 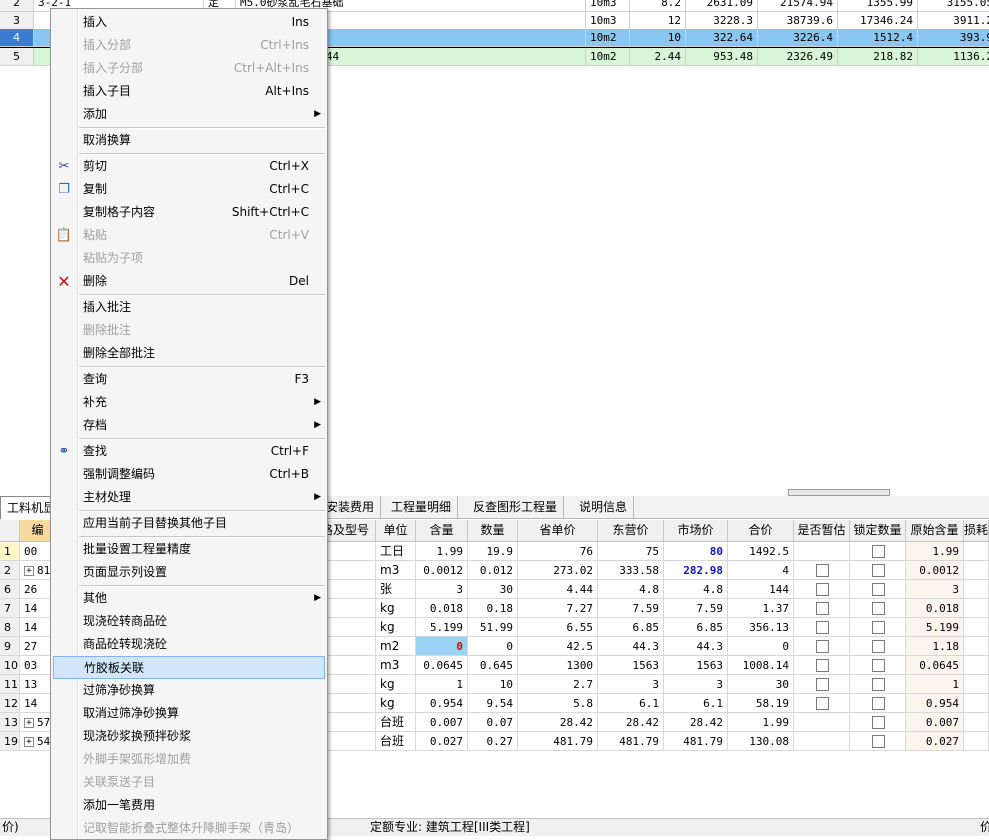 What do you see at coordinates (761, 646) in the screenshot?
I see `detail-cell-total: 0` at bounding box center [761, 646].